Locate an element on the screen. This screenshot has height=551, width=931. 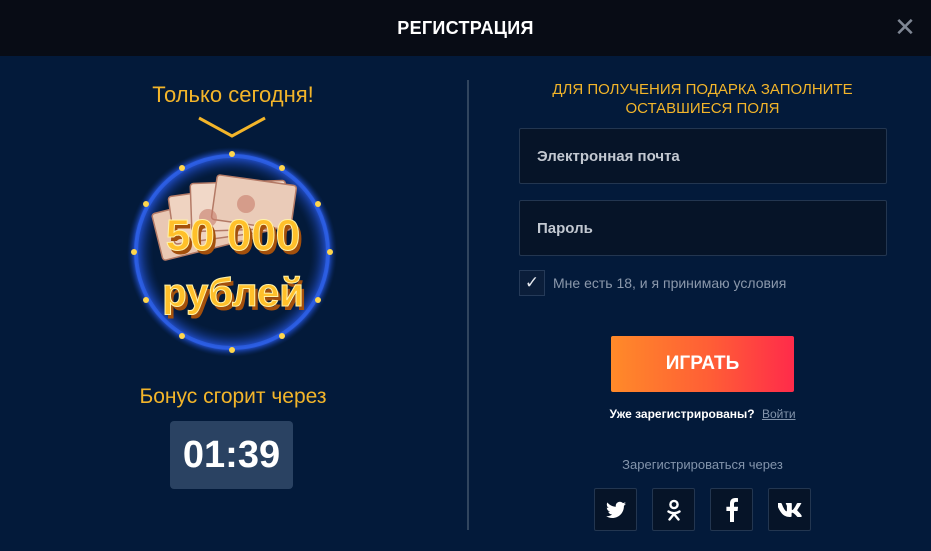
only-today-label: Только сегодня! is located at coordinates (233, 94).